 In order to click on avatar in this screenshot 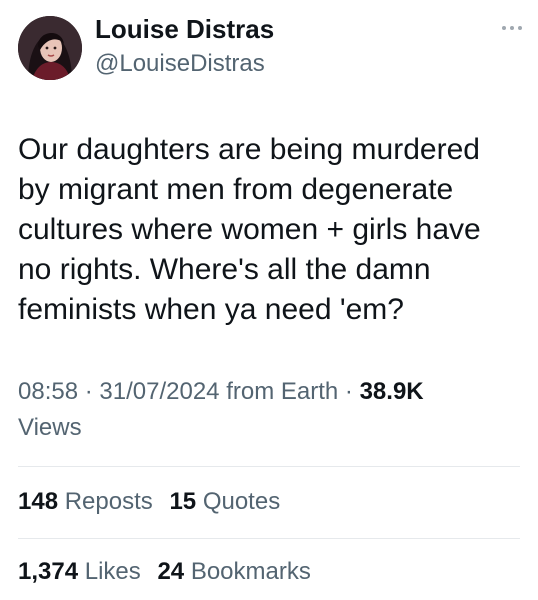, I will do `click(50, 48)`.